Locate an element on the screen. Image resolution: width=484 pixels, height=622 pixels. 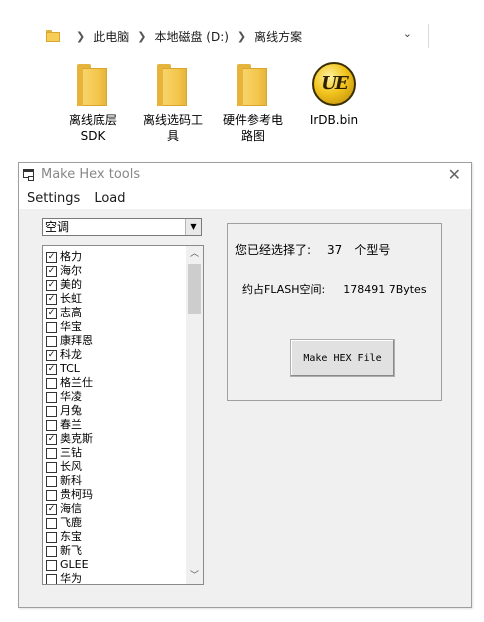
breadcrumb-this-pc: 此电脑 is located at coordinates (111, 36).